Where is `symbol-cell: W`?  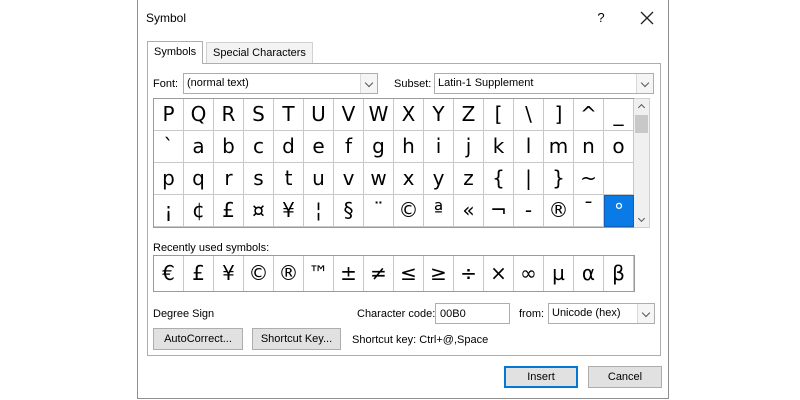
symbol-cell: W is located at coordinates (379, 115).